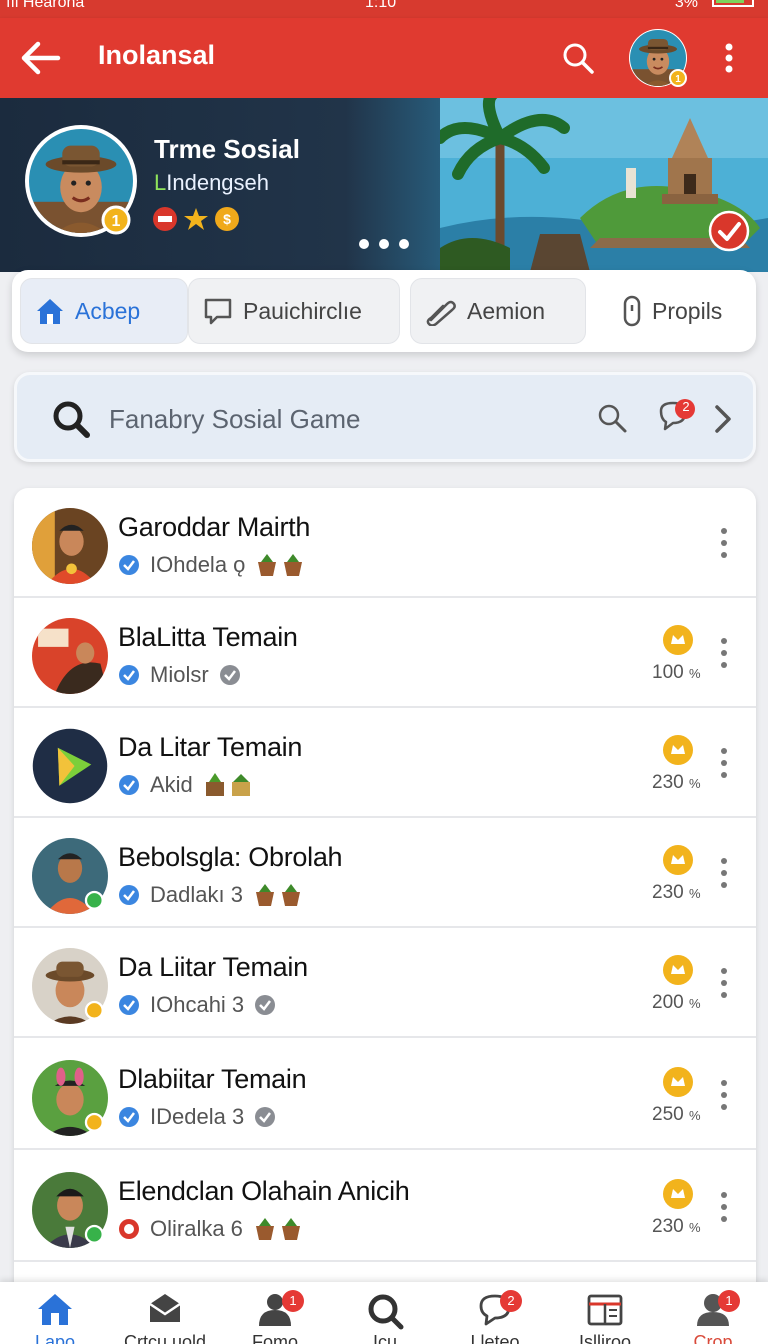  Describe the element at coordinates (733, 3) in the screenshot. I see `battery-icon` at that location.